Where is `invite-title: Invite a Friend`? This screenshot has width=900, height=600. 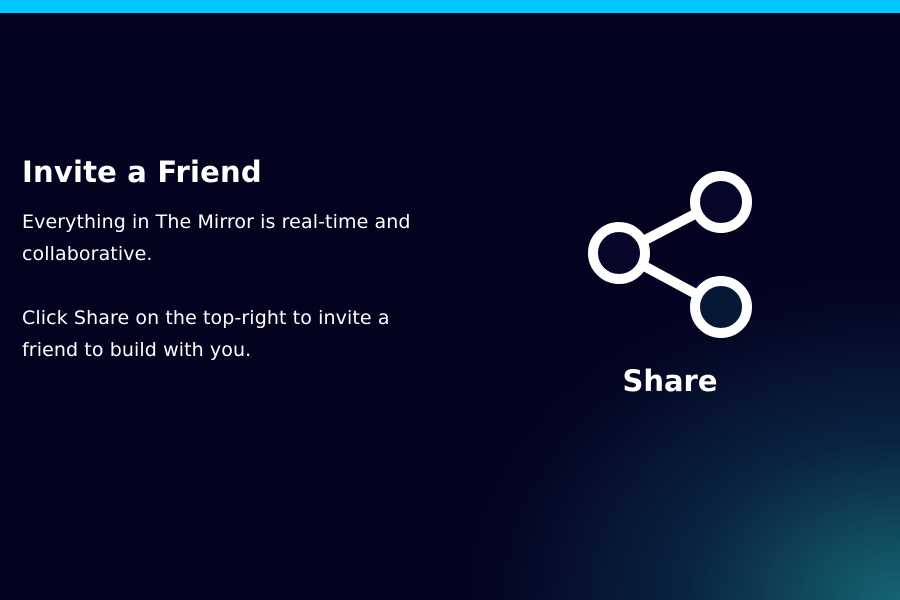 invite-title: Invite a Friend is located at coordinates (142, 172).